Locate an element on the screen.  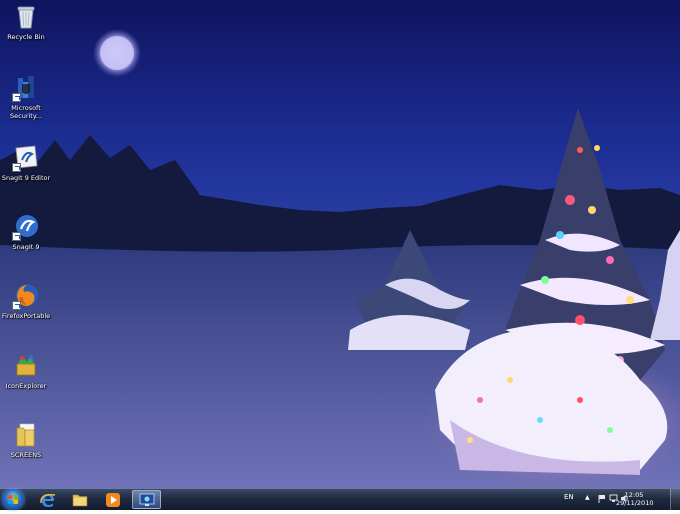
remote-desktop-icon is located at coordinates (146, 499).